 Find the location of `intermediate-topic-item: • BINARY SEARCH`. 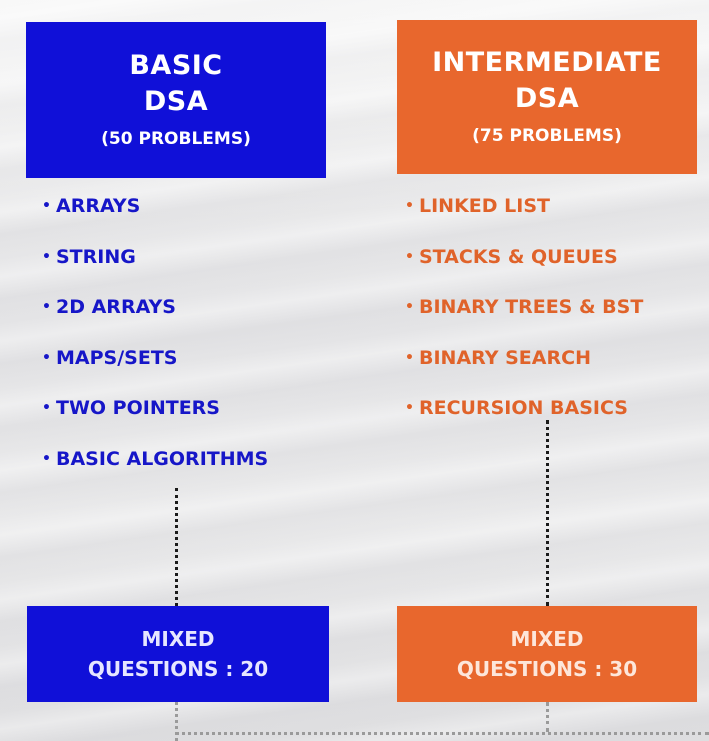

intermediate-topic-item: • BINARY SEARCH is located at coordinates (524, 373).